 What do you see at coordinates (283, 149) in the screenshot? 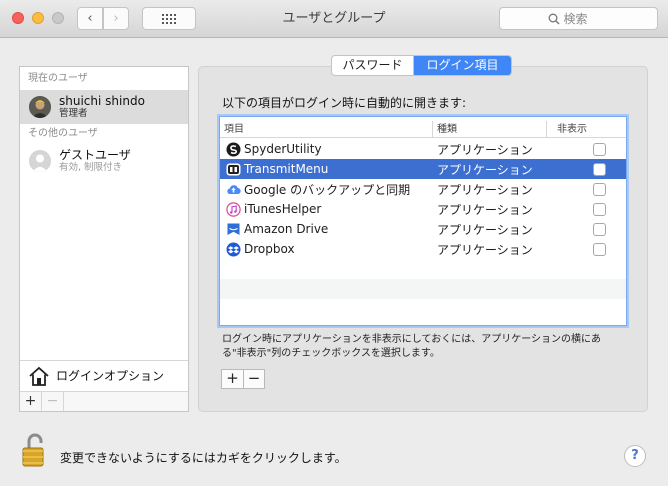
I see `item-name: SpyderUtility` at bounding box center [283, 149].